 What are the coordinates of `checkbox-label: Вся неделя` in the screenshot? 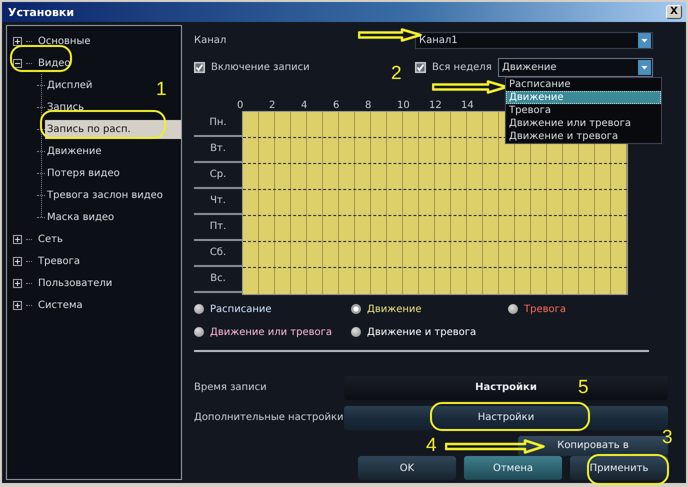 It's located at (462, 67).